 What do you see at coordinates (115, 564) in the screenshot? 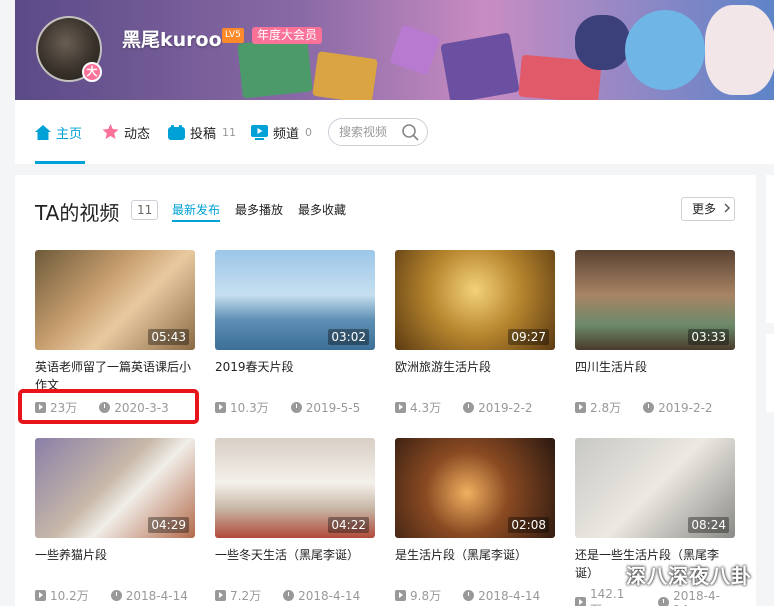
I see `video-title: 一些养猫片段` at bounding box center [115, 564].